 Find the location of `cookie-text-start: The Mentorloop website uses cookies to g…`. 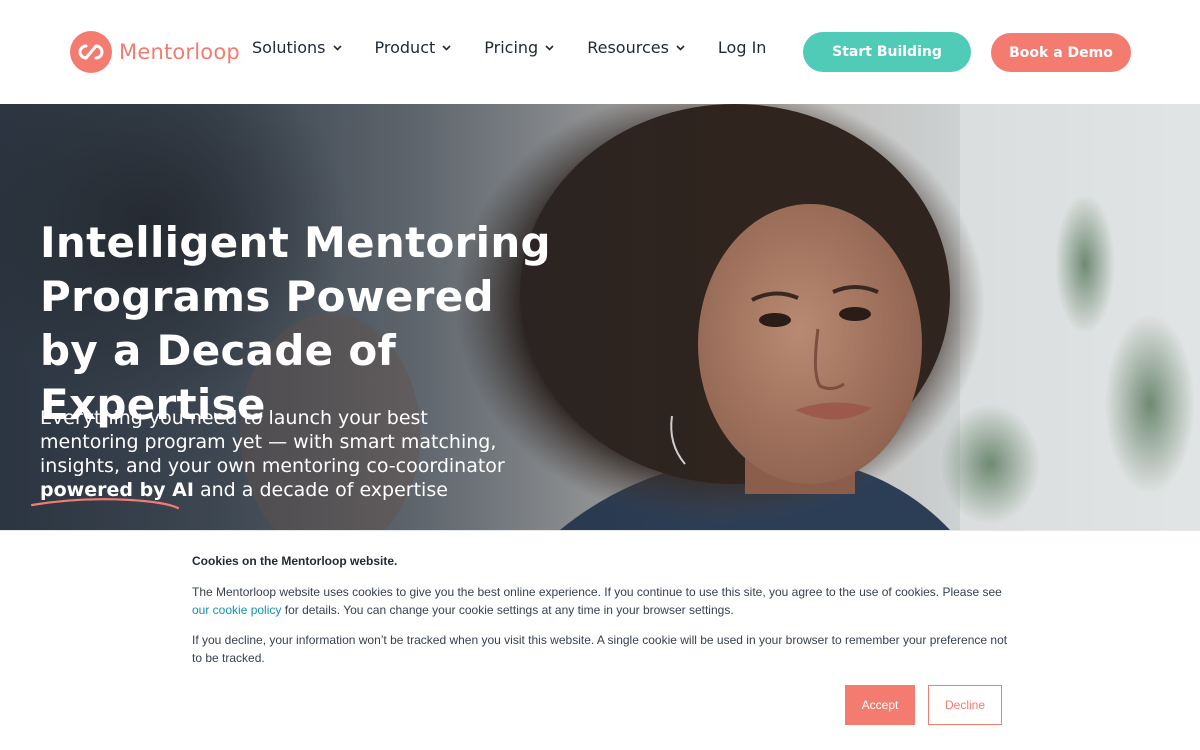

cookie-text-start: The Mentorloop website uses cookies to g… is located at coordinates (597, 592).